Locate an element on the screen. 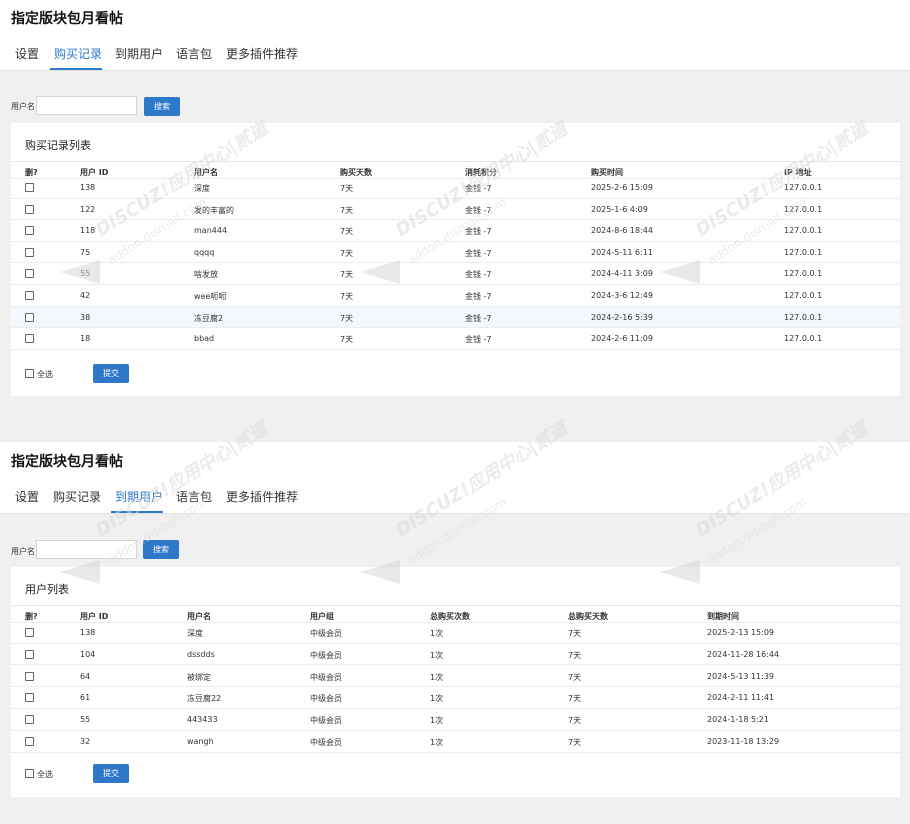 Image resolution: width=910 pixels, height=824 pixels. table-row: 64 被绑定 中级会员 1次 7天 2024-5-13 11:39 is located at coordinates (455, 677).